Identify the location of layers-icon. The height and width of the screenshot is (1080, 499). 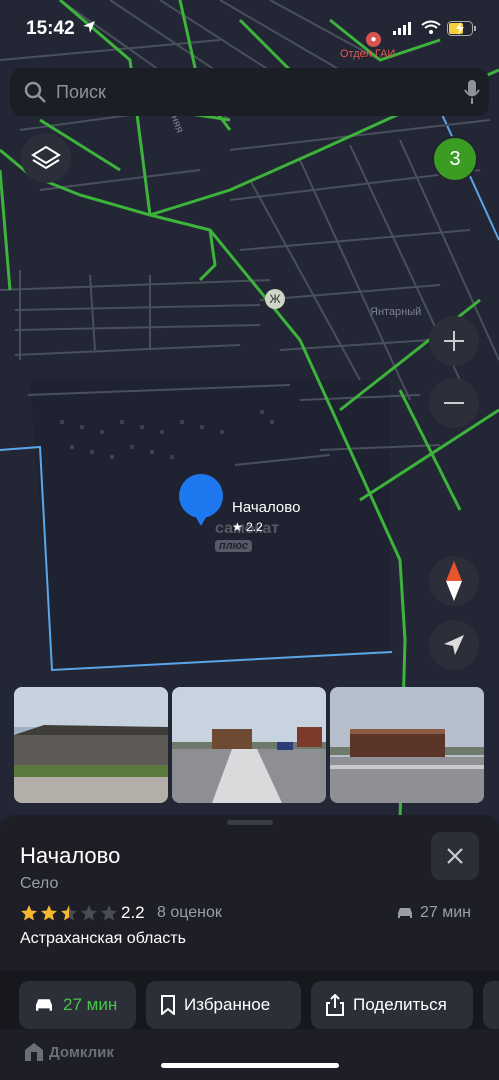
(46, 157).